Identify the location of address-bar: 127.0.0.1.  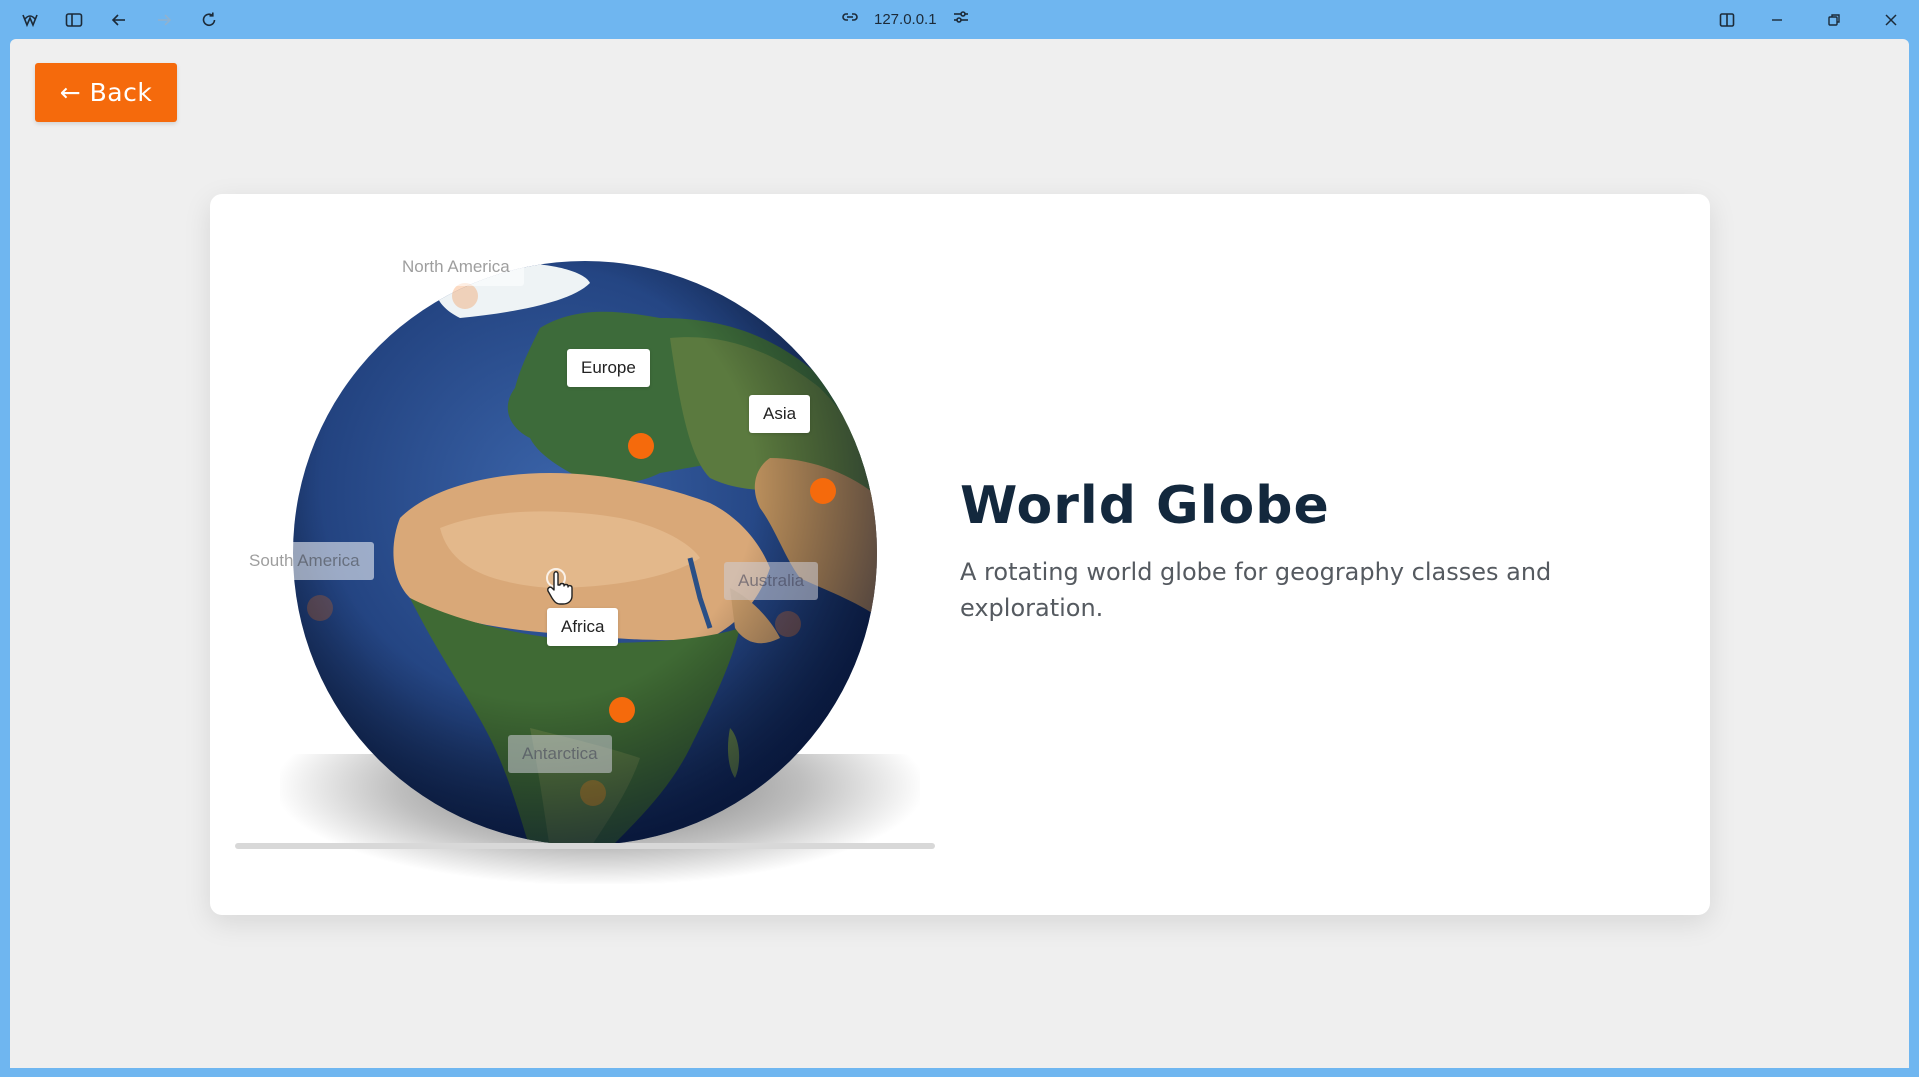
(905, 19).